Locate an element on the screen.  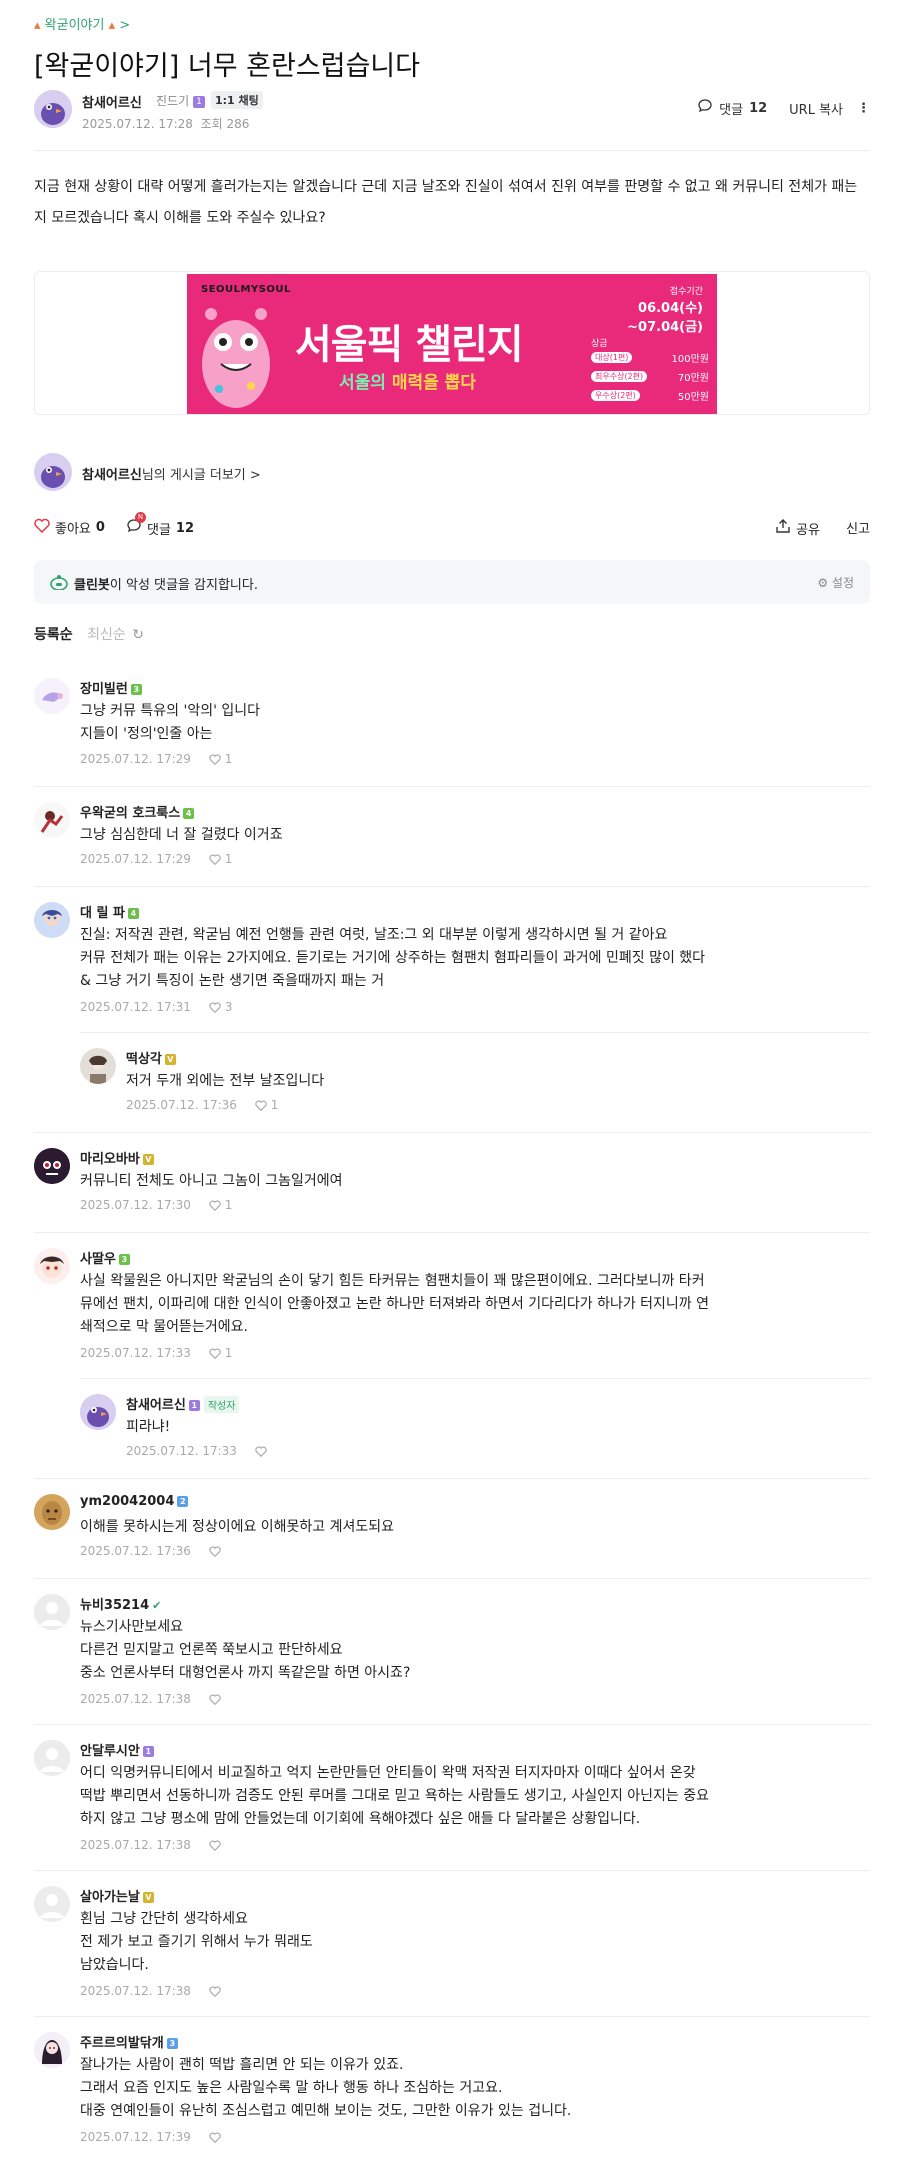
share-icon is located at coordinates (783, 528).